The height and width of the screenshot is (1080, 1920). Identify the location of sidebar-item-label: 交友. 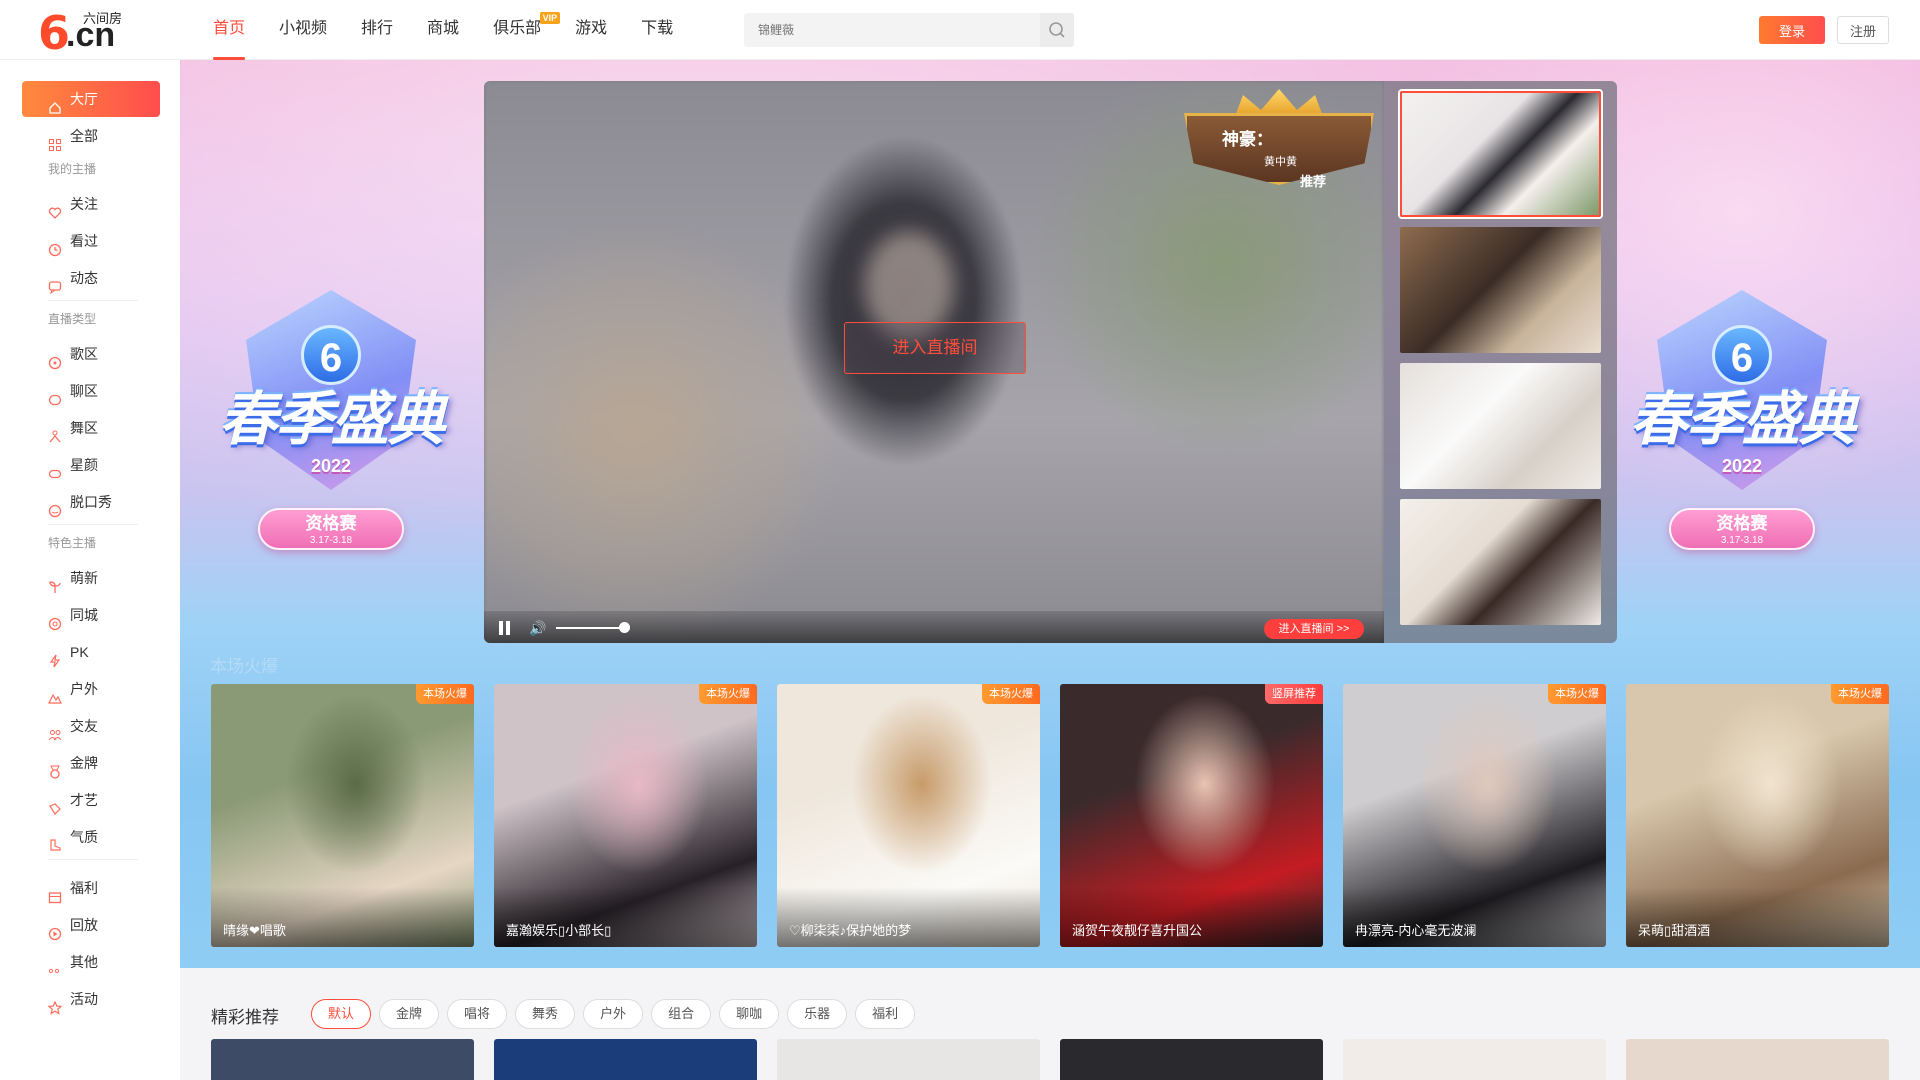
(84, 726).